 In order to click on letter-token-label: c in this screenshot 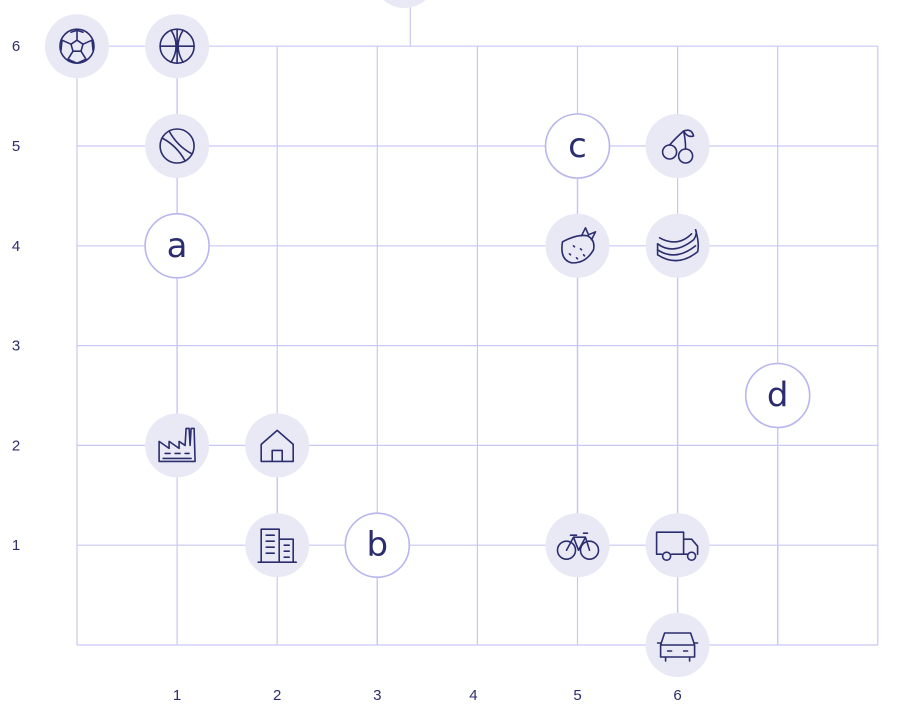, I will do `click(577, 146)`.